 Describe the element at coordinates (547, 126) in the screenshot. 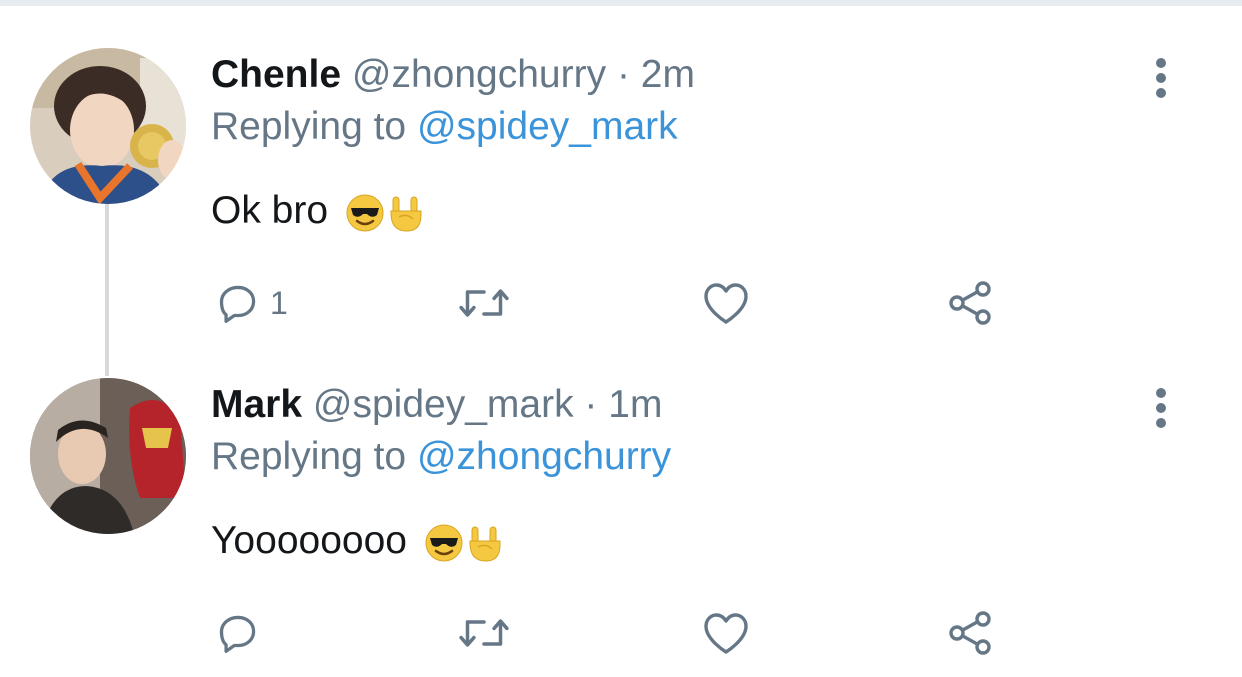

I see `replying-to-handle: @spidey_mark` at that location.